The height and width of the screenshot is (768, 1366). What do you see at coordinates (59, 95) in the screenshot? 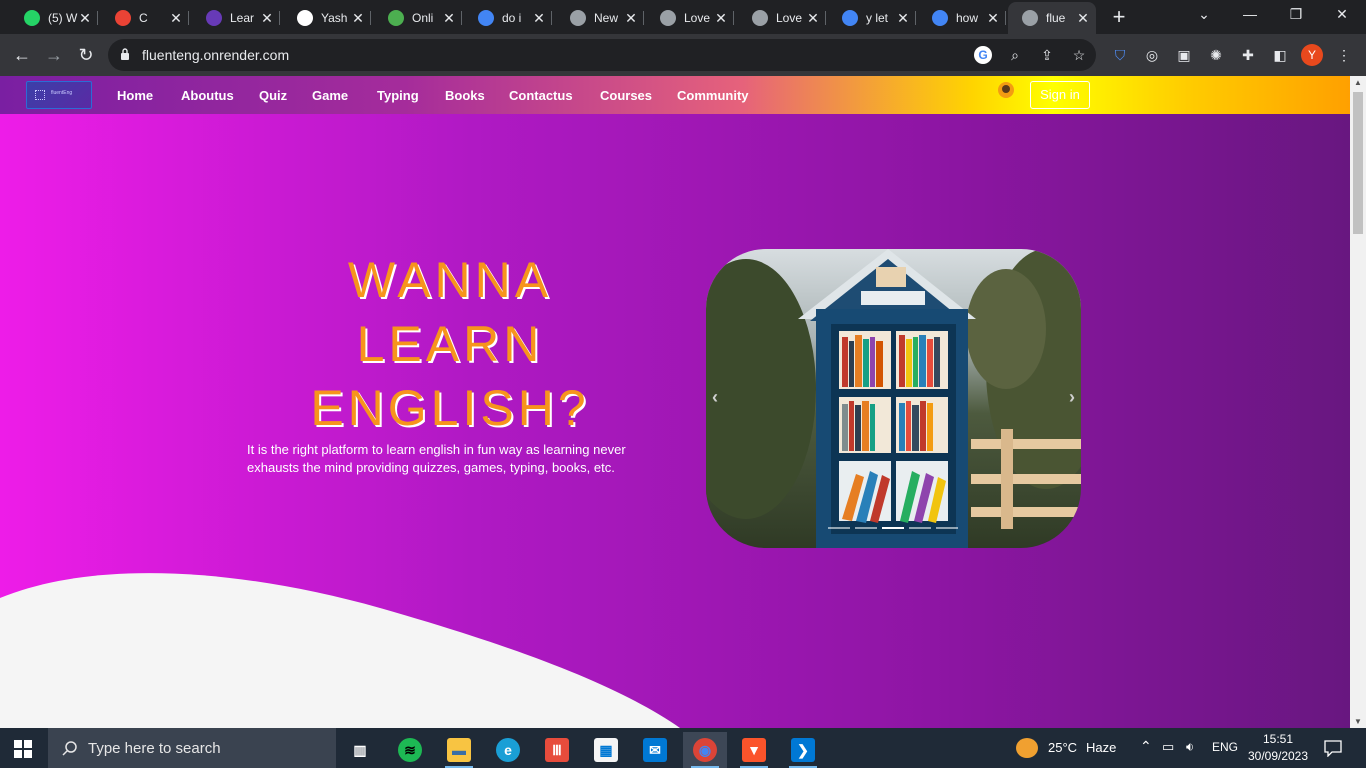
I see `site-logo: fluentEng` at bounding box center [59, 95].